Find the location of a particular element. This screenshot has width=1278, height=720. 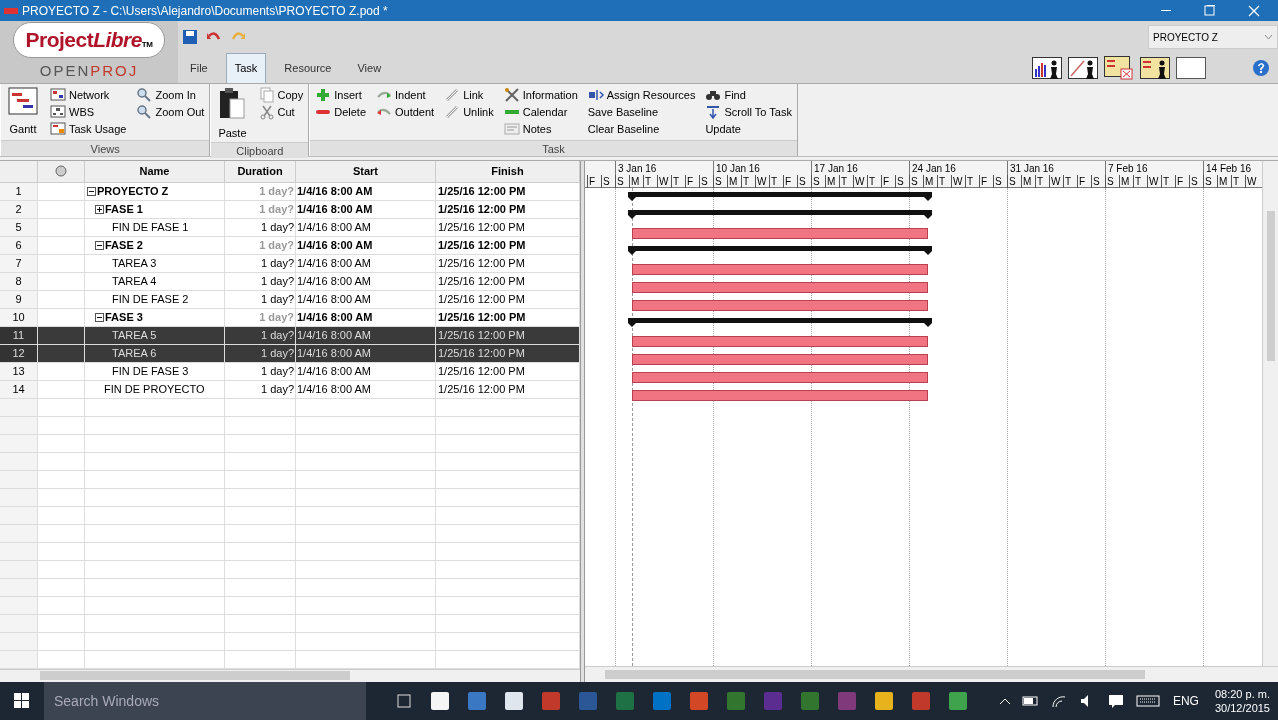

ribbon-button: Clear Baseline is located at coordinates (641, 129).